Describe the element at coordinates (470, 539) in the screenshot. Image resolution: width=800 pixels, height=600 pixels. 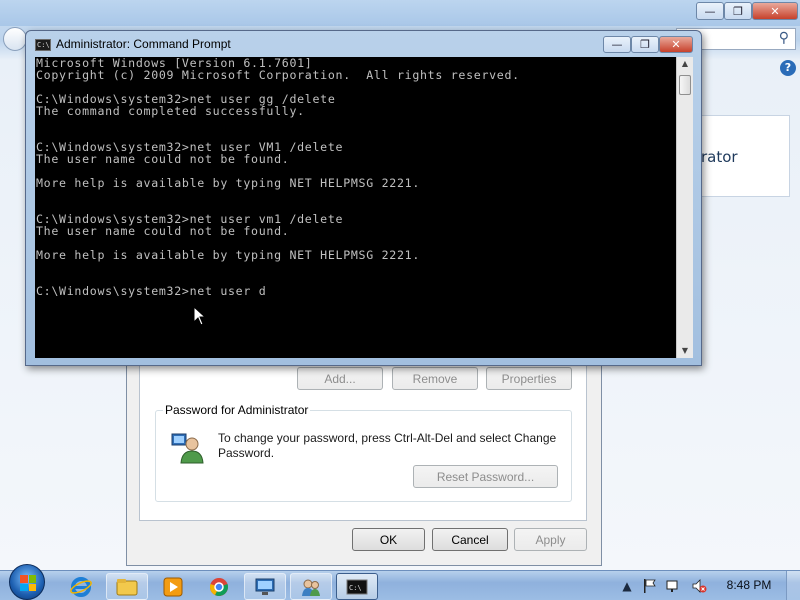
I see `cancel-button: Cancel` at that location.